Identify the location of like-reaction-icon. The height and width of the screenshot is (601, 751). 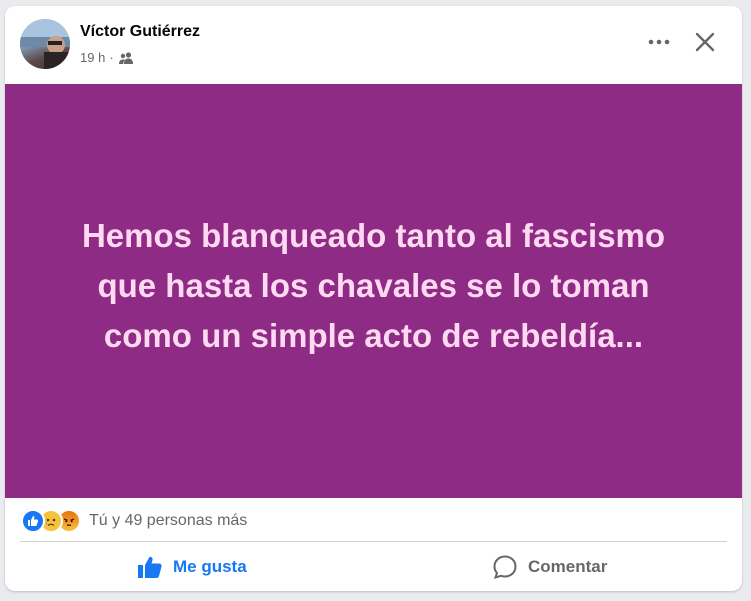
(33, 521).